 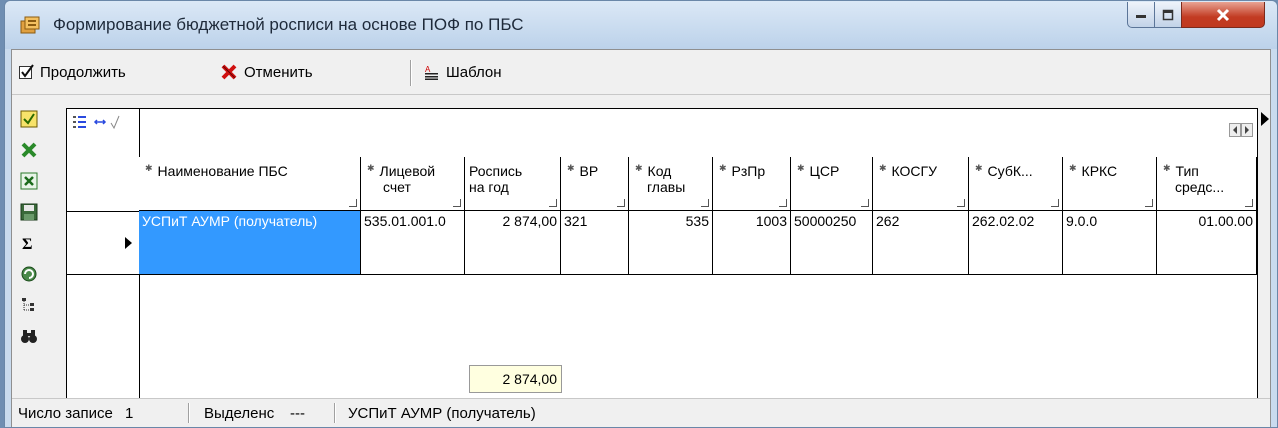 What do you see at coordinates (513, 243) in the screenshot?
I see `table-cell: 2 874,00` at bounding box center [513, 243].